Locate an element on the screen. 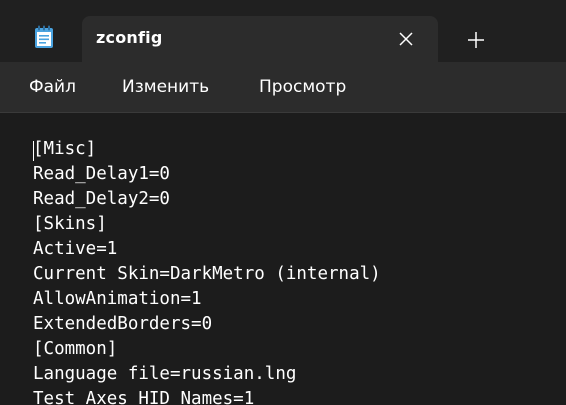 The image size is (566, 405). text-caret is located at coordinates (33, 151).